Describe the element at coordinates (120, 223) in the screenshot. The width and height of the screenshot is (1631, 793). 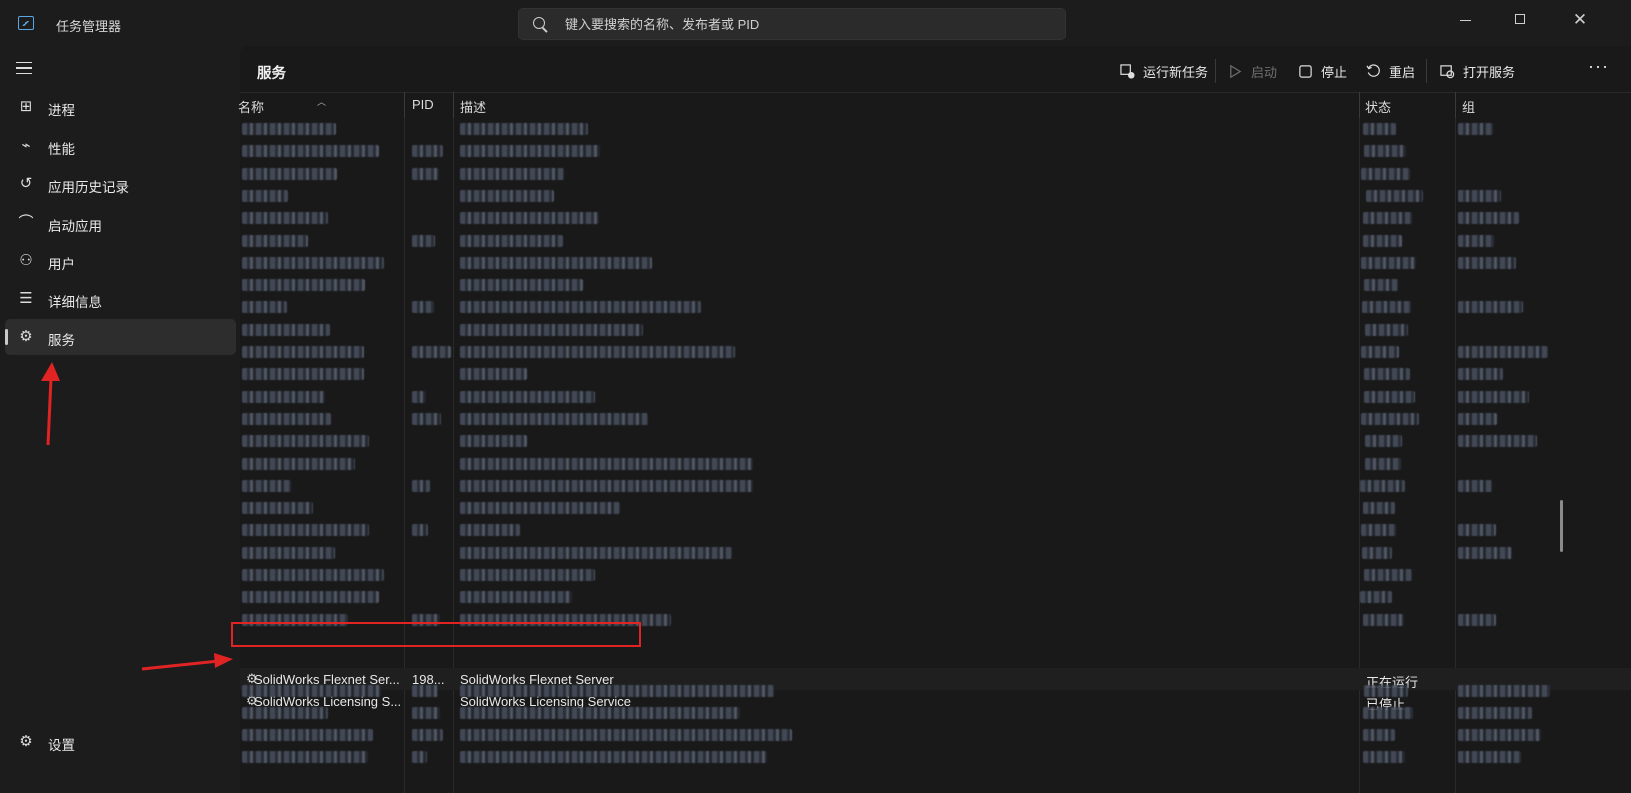
I see `sidebar-item-startup-apps: ⌒ 启动应用` at that location.